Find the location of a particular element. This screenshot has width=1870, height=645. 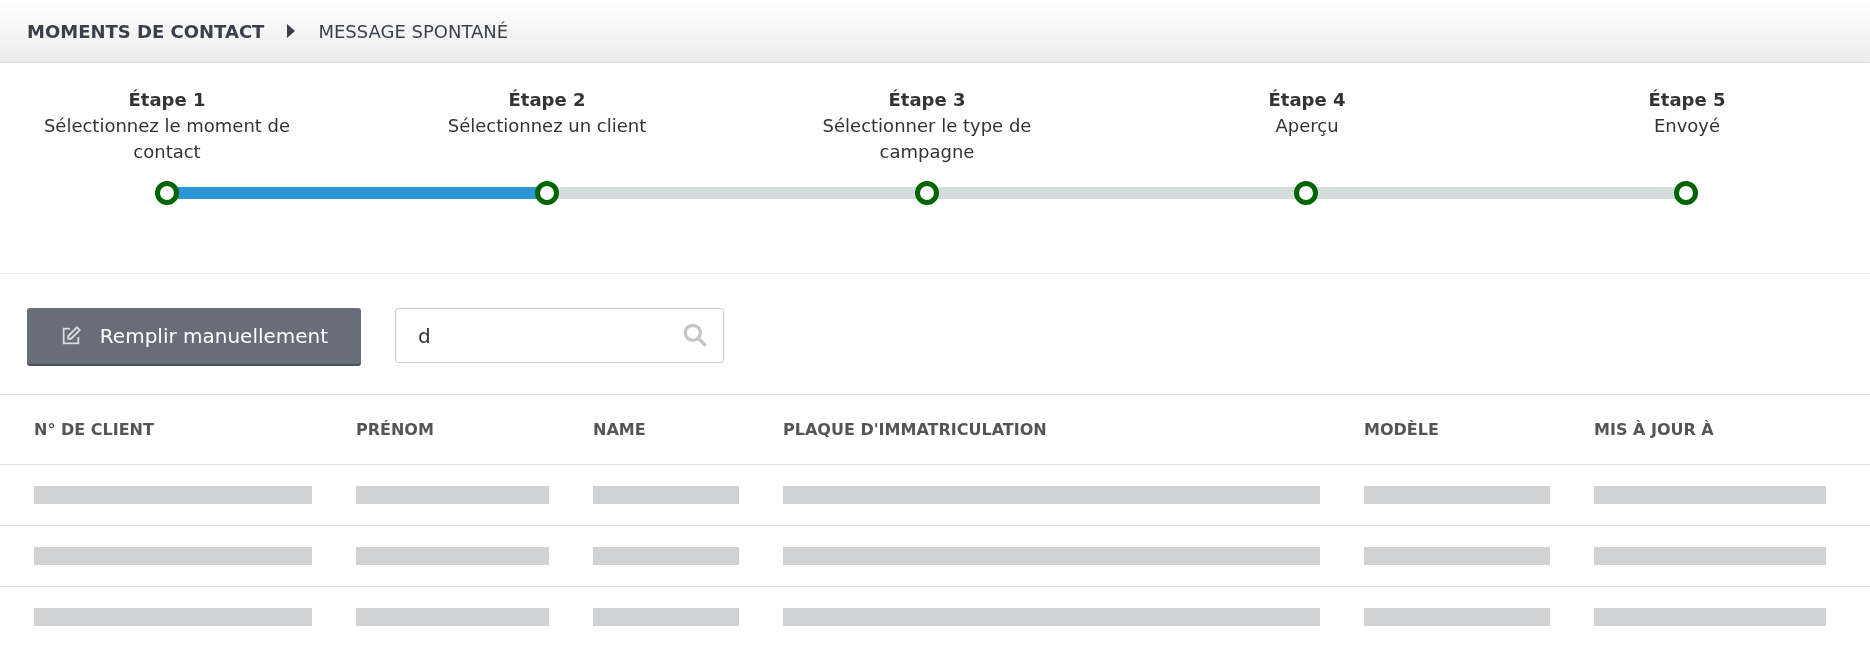

step-label: Sélectionnez un client is located at coordinates (547, 126).